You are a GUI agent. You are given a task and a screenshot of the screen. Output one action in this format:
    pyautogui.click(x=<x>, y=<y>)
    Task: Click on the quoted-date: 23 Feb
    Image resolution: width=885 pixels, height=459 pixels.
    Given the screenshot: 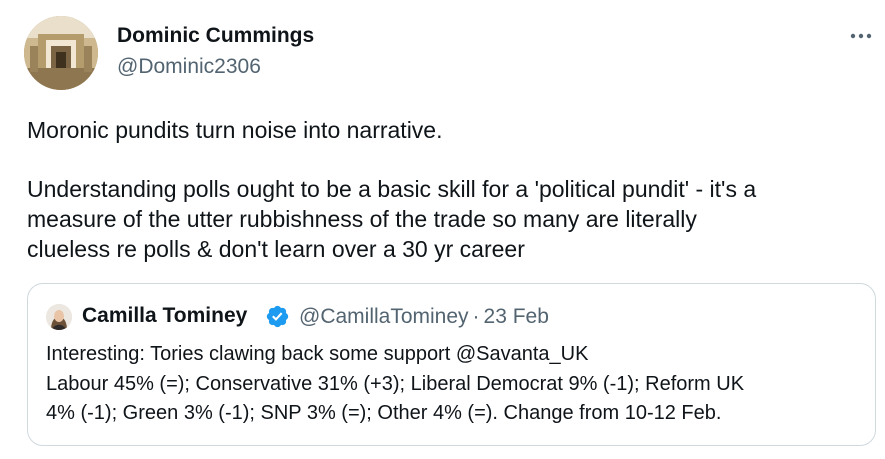 What is the action you would take?
    pyautogui.click(x=516, y=316)
    